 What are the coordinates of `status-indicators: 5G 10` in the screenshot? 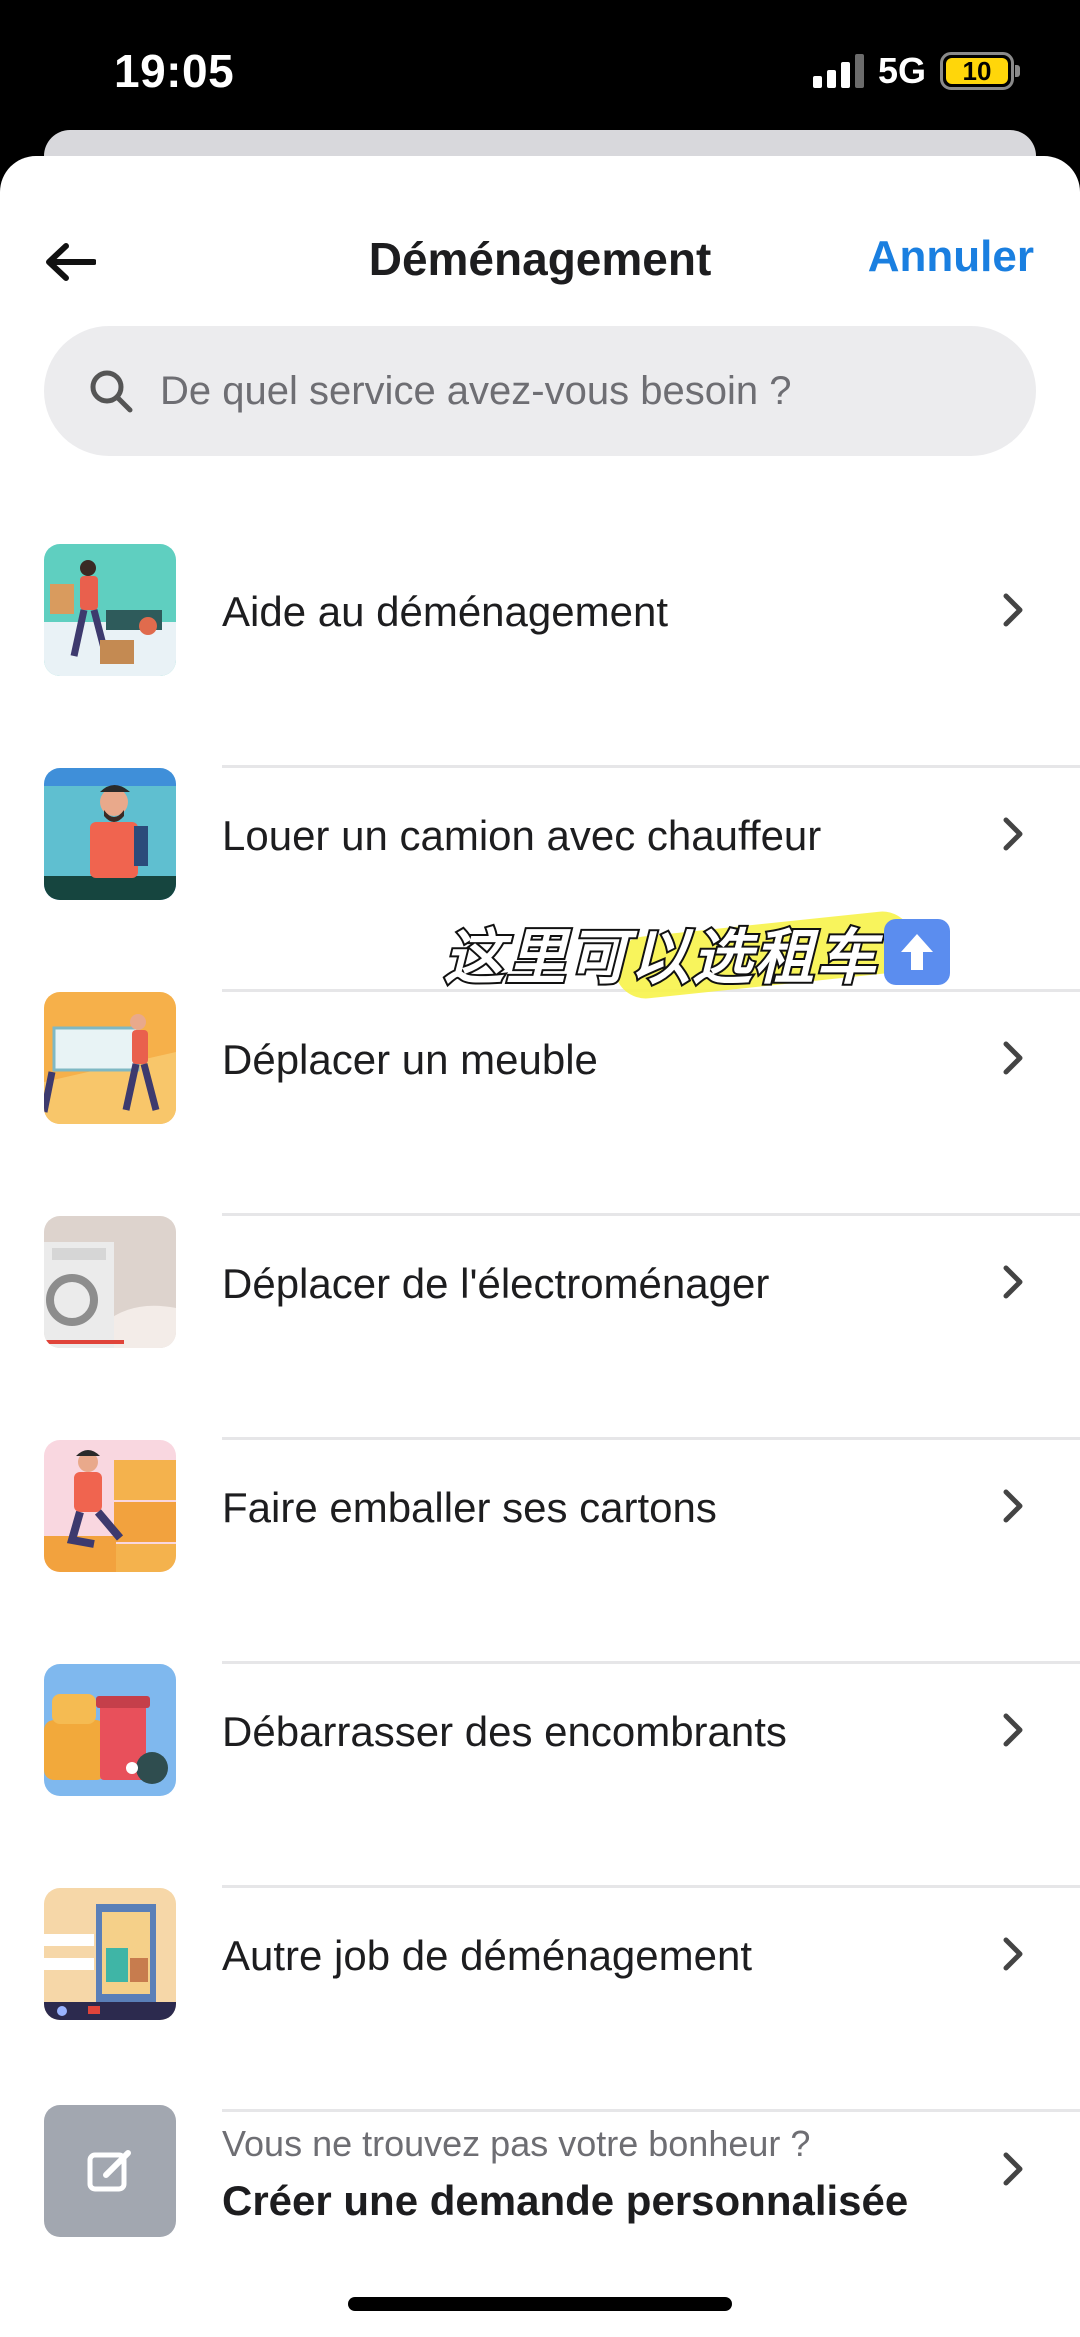 It's located at (916, 71).